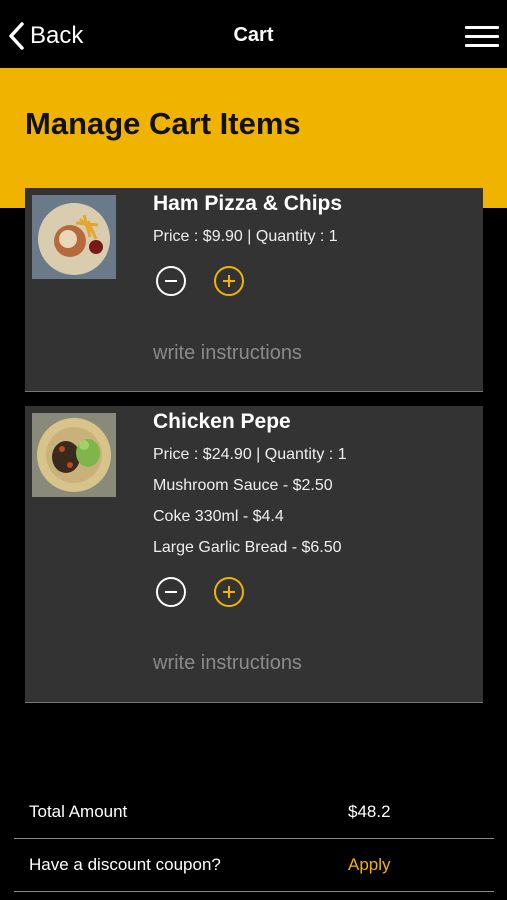  I want to click on apply-coupon-button: Apply, so click(369, 865).